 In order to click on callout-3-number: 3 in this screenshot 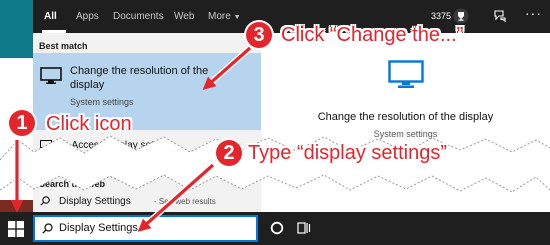, I will do `click(259, 35)`.